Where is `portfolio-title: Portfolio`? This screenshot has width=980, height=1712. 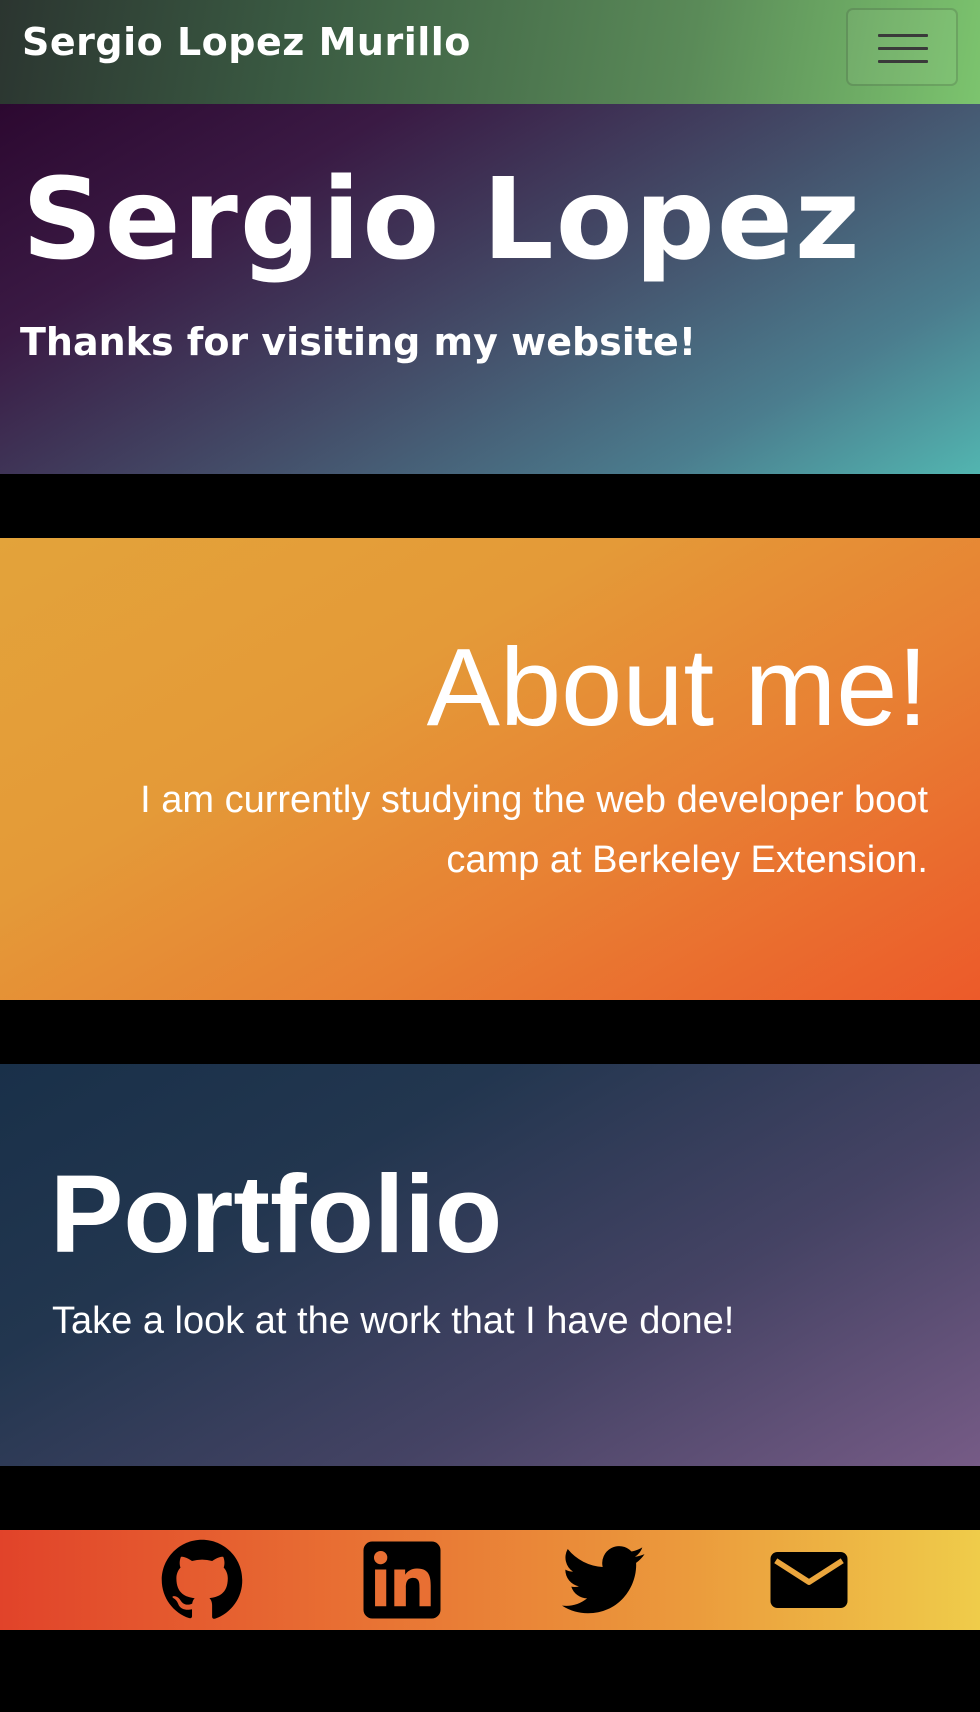 portfolio-title: Portfolio is located at coordinates (276, 1214).